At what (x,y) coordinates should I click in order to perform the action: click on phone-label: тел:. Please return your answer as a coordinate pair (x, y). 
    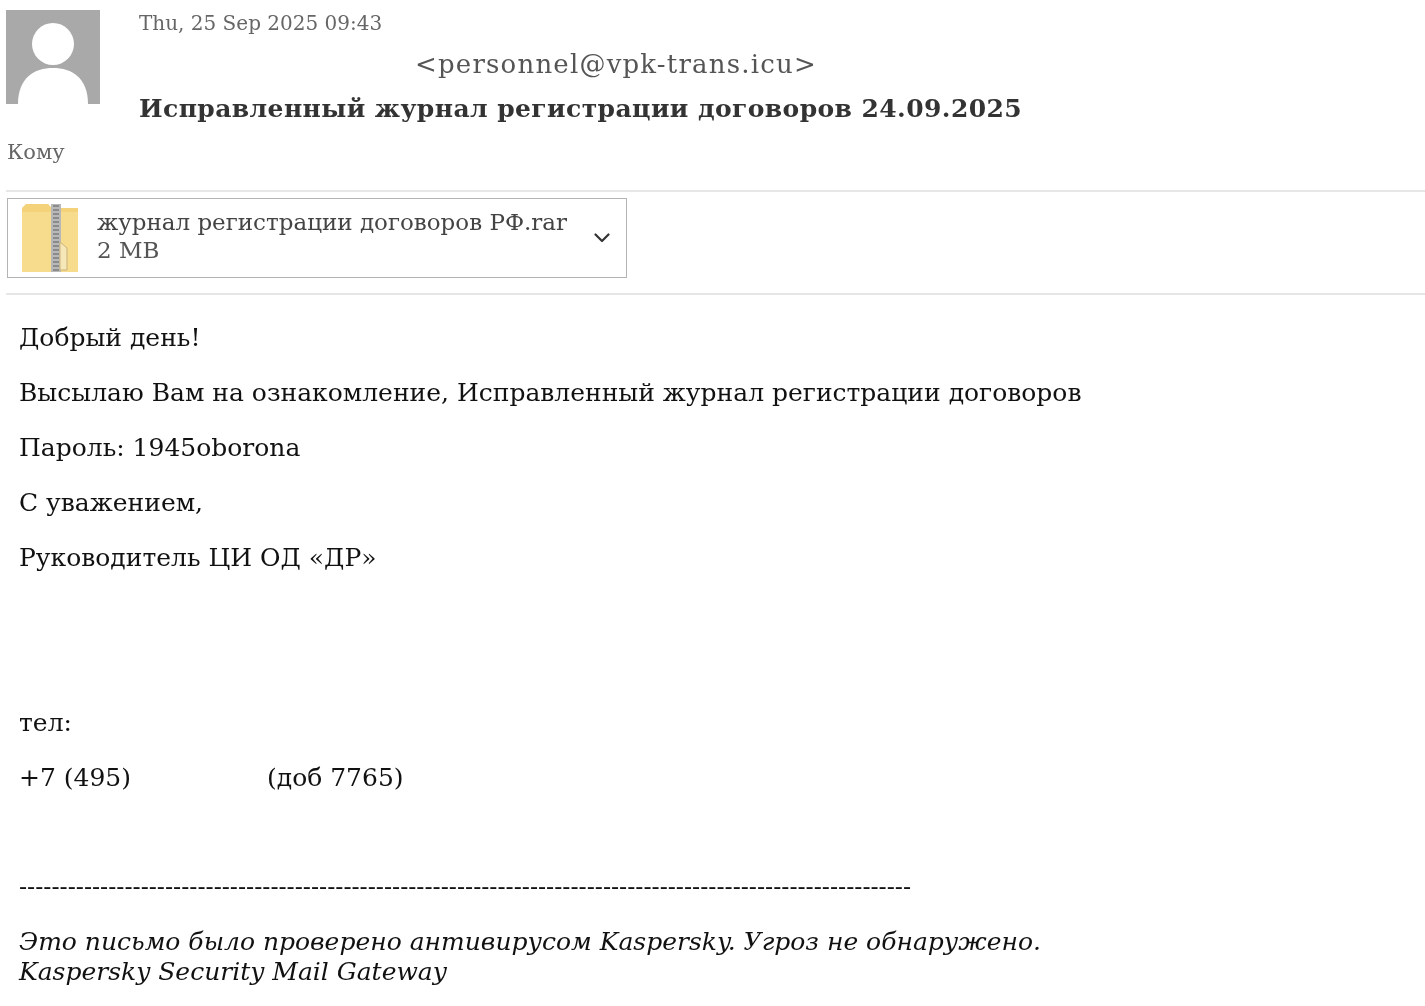
    Looking at the image, I should click on (45, 723).